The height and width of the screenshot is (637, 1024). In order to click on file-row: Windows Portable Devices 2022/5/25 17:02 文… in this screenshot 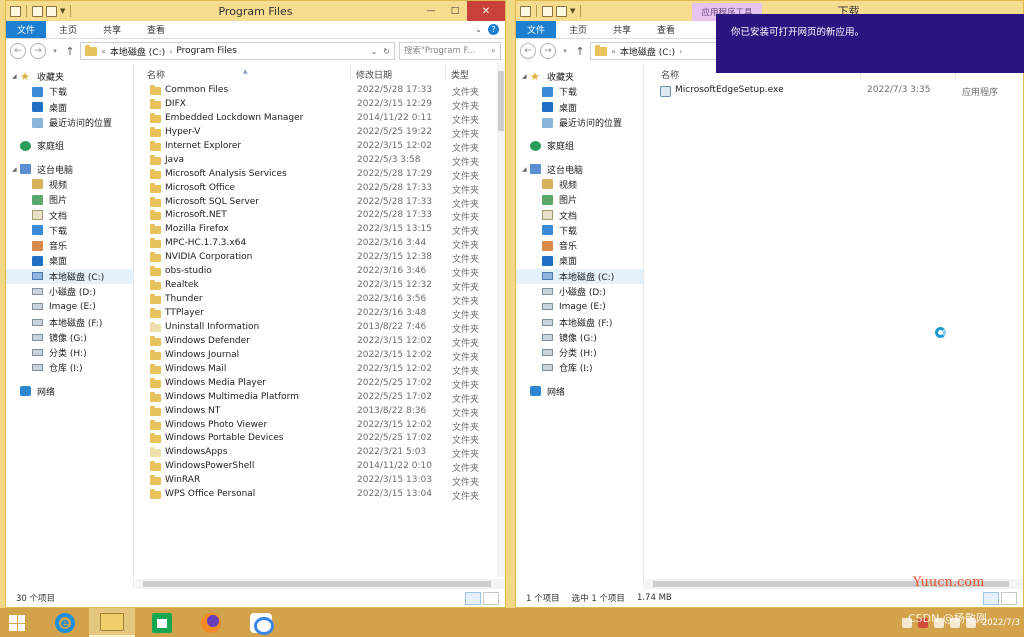, I will do `click(320, 440)`.